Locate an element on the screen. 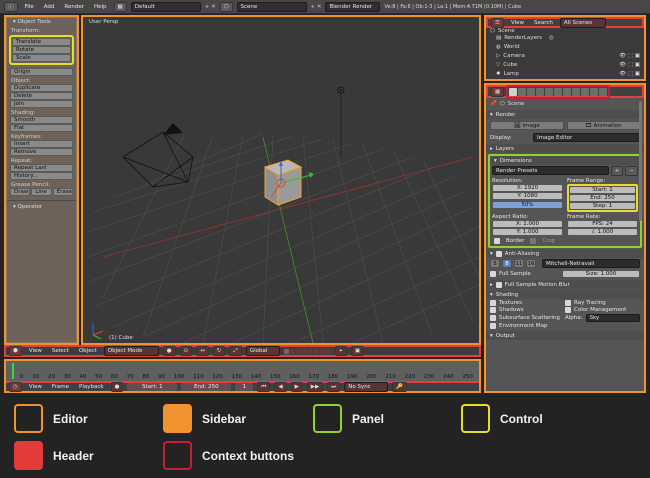 This screenshot has height=478, width=650. line-button: Line is located at coordinates (41, 192).